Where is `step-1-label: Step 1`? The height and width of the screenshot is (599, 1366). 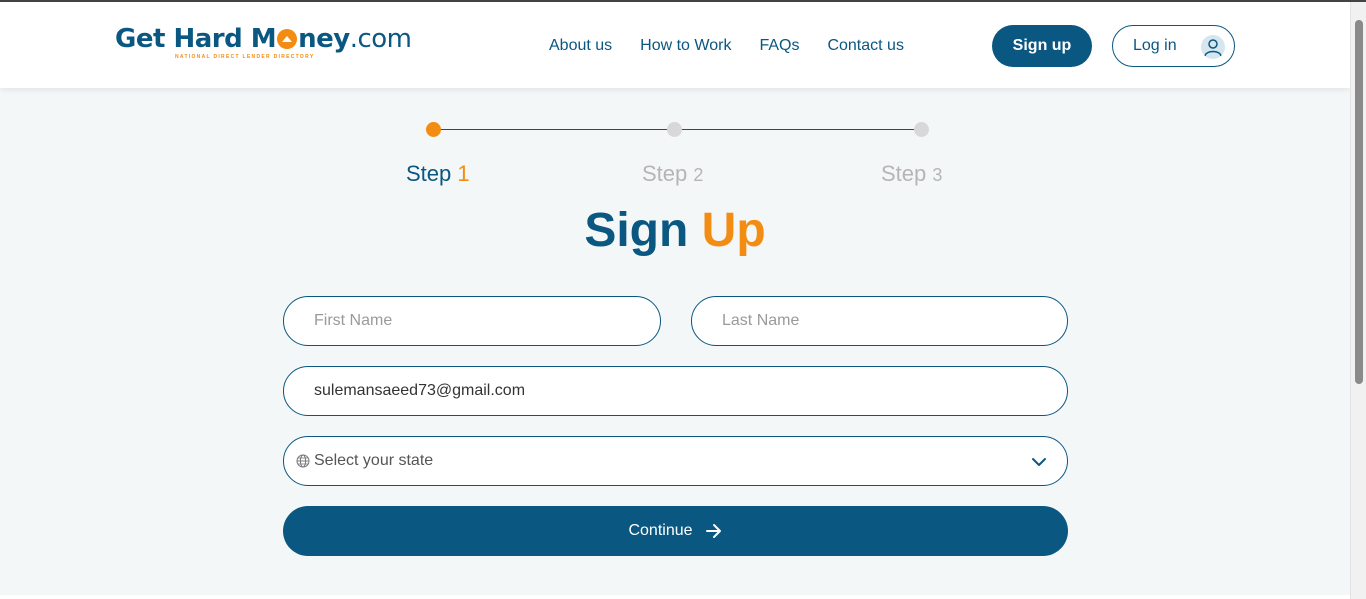 step-1-label: Step 1 is located at coordinates (438, 174).